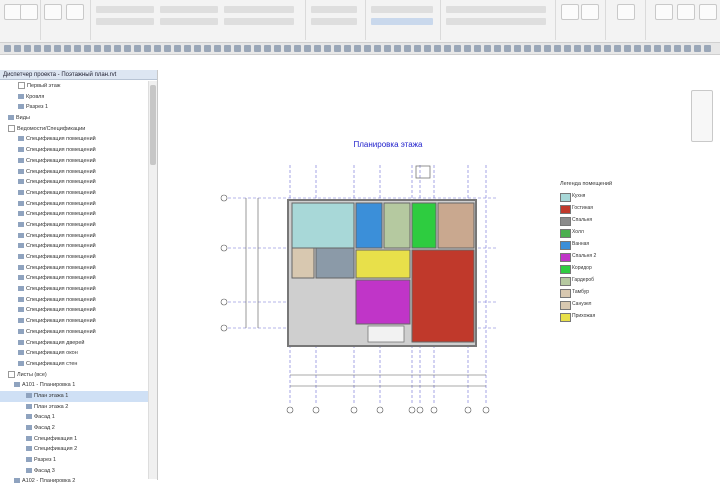 The width and height of the screenshot is (720, 487). Describe the element at coordinates (74, 407) in the screenshot. I see `tree-item: План этажа 2` at that location.